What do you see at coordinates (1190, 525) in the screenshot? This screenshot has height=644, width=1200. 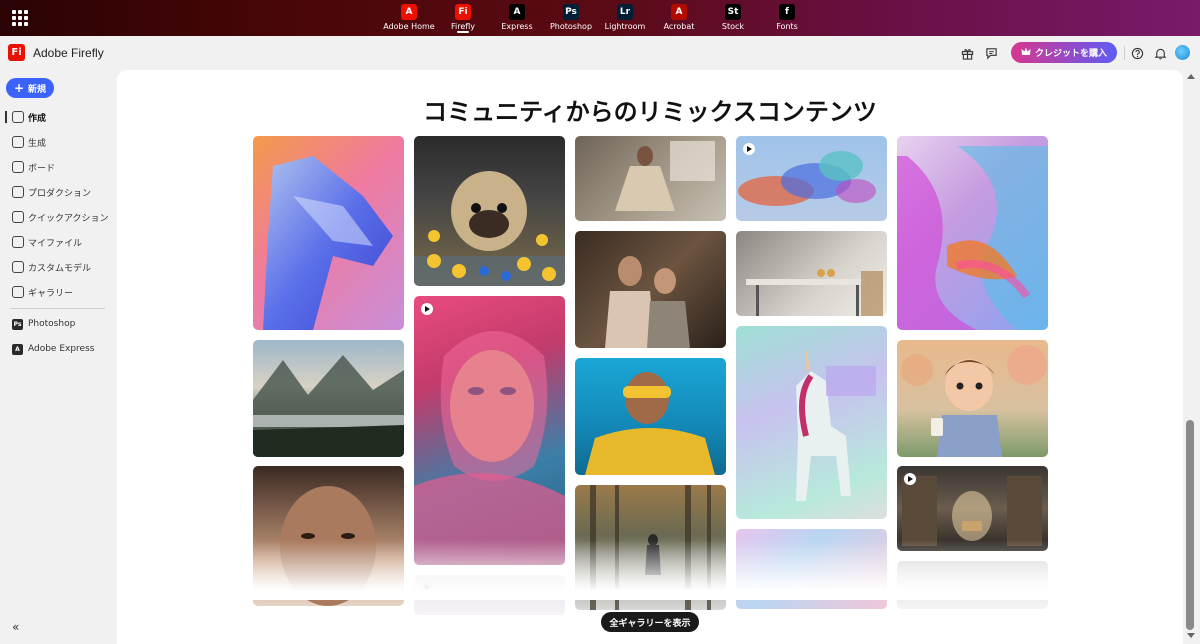 I see `scroll-thumb` at bounding box center [1190, 525].